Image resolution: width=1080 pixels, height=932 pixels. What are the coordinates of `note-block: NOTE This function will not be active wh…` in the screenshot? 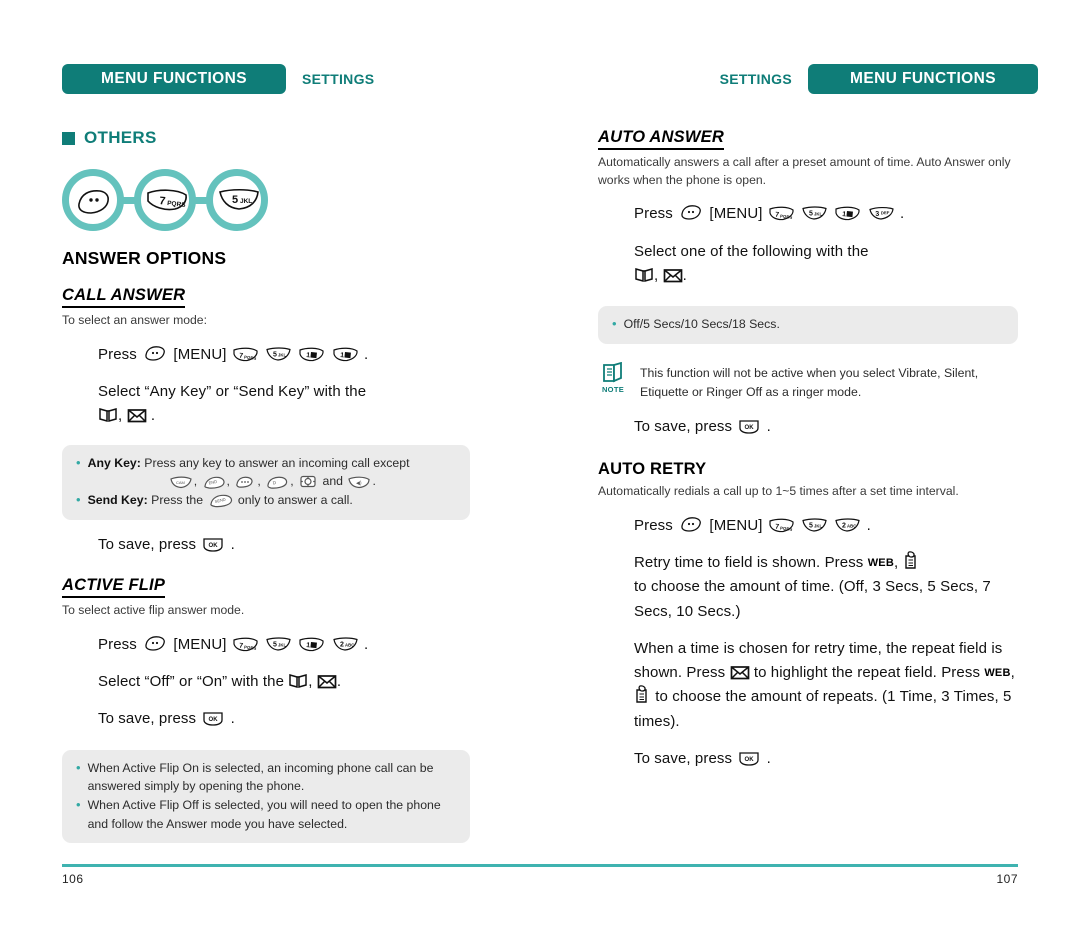 It's located at (808, 381).